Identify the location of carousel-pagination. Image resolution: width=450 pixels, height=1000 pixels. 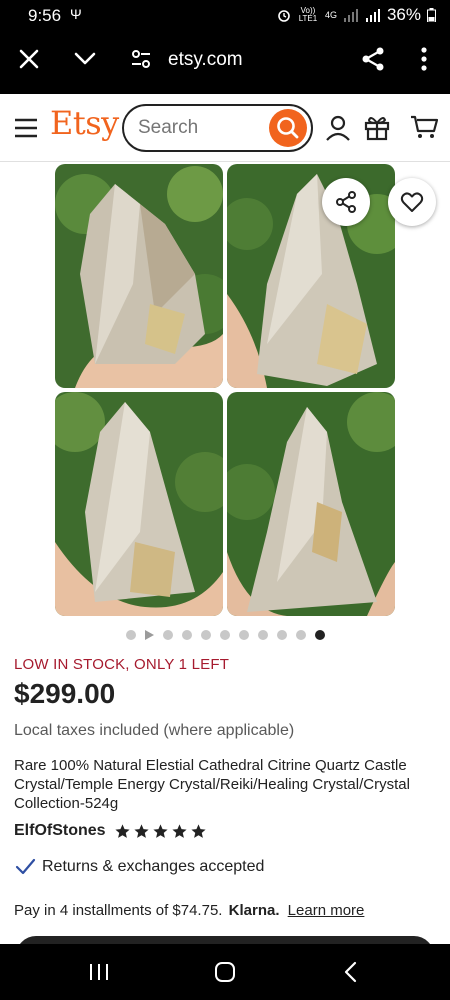
(225, 635).